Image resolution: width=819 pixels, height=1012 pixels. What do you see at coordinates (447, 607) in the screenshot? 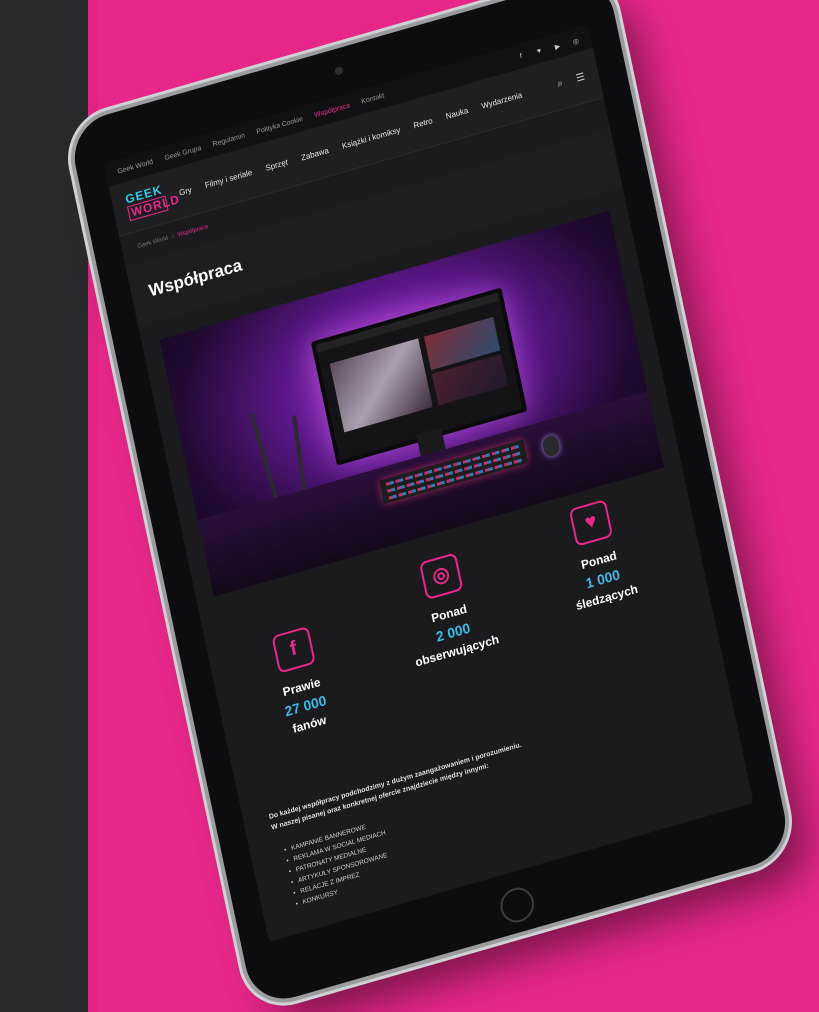
I see `instagram-stat: ◎ Ponad 2 000 obserwujących` at bounding box center [447, 607].